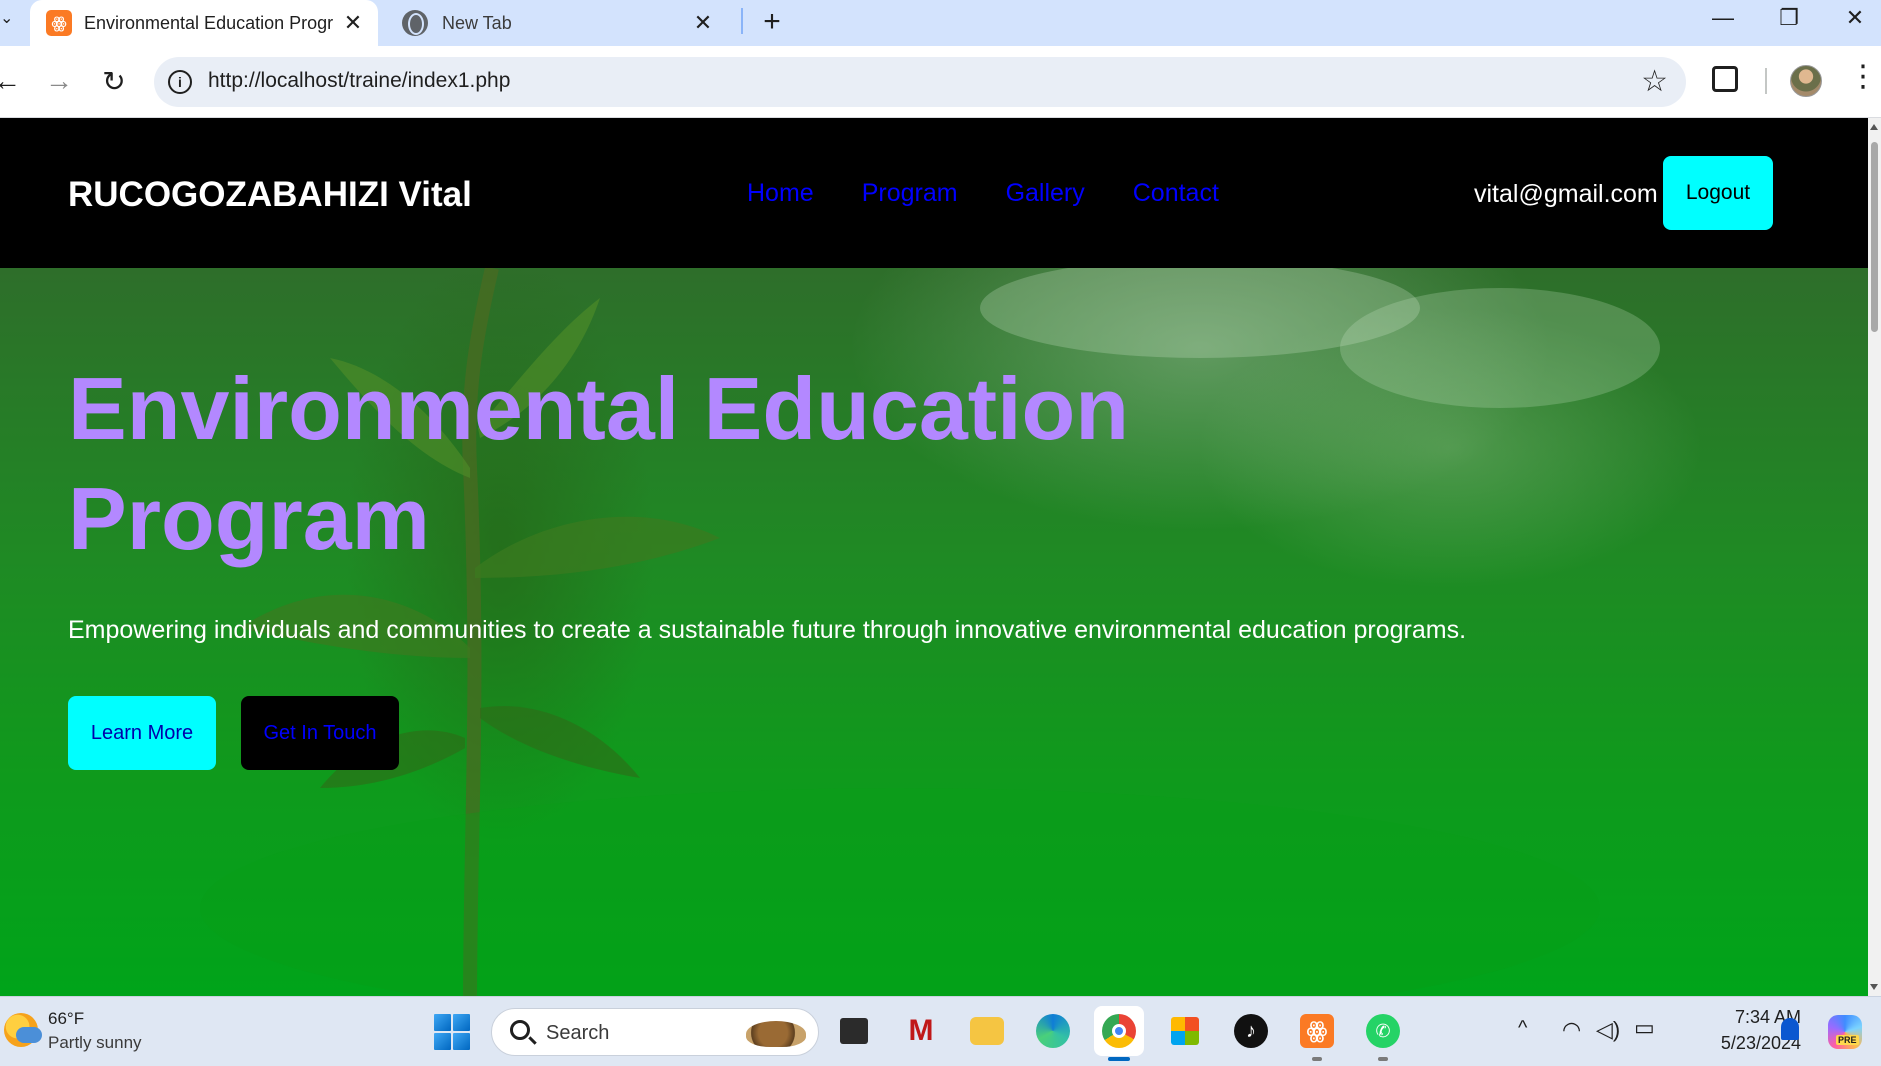 This screenshot has height=1066, width=1881. What do you see at coordinates (987, 1031) in the screenshot?
I see `file-explorer-icon` at bounding box center [987, 1031].